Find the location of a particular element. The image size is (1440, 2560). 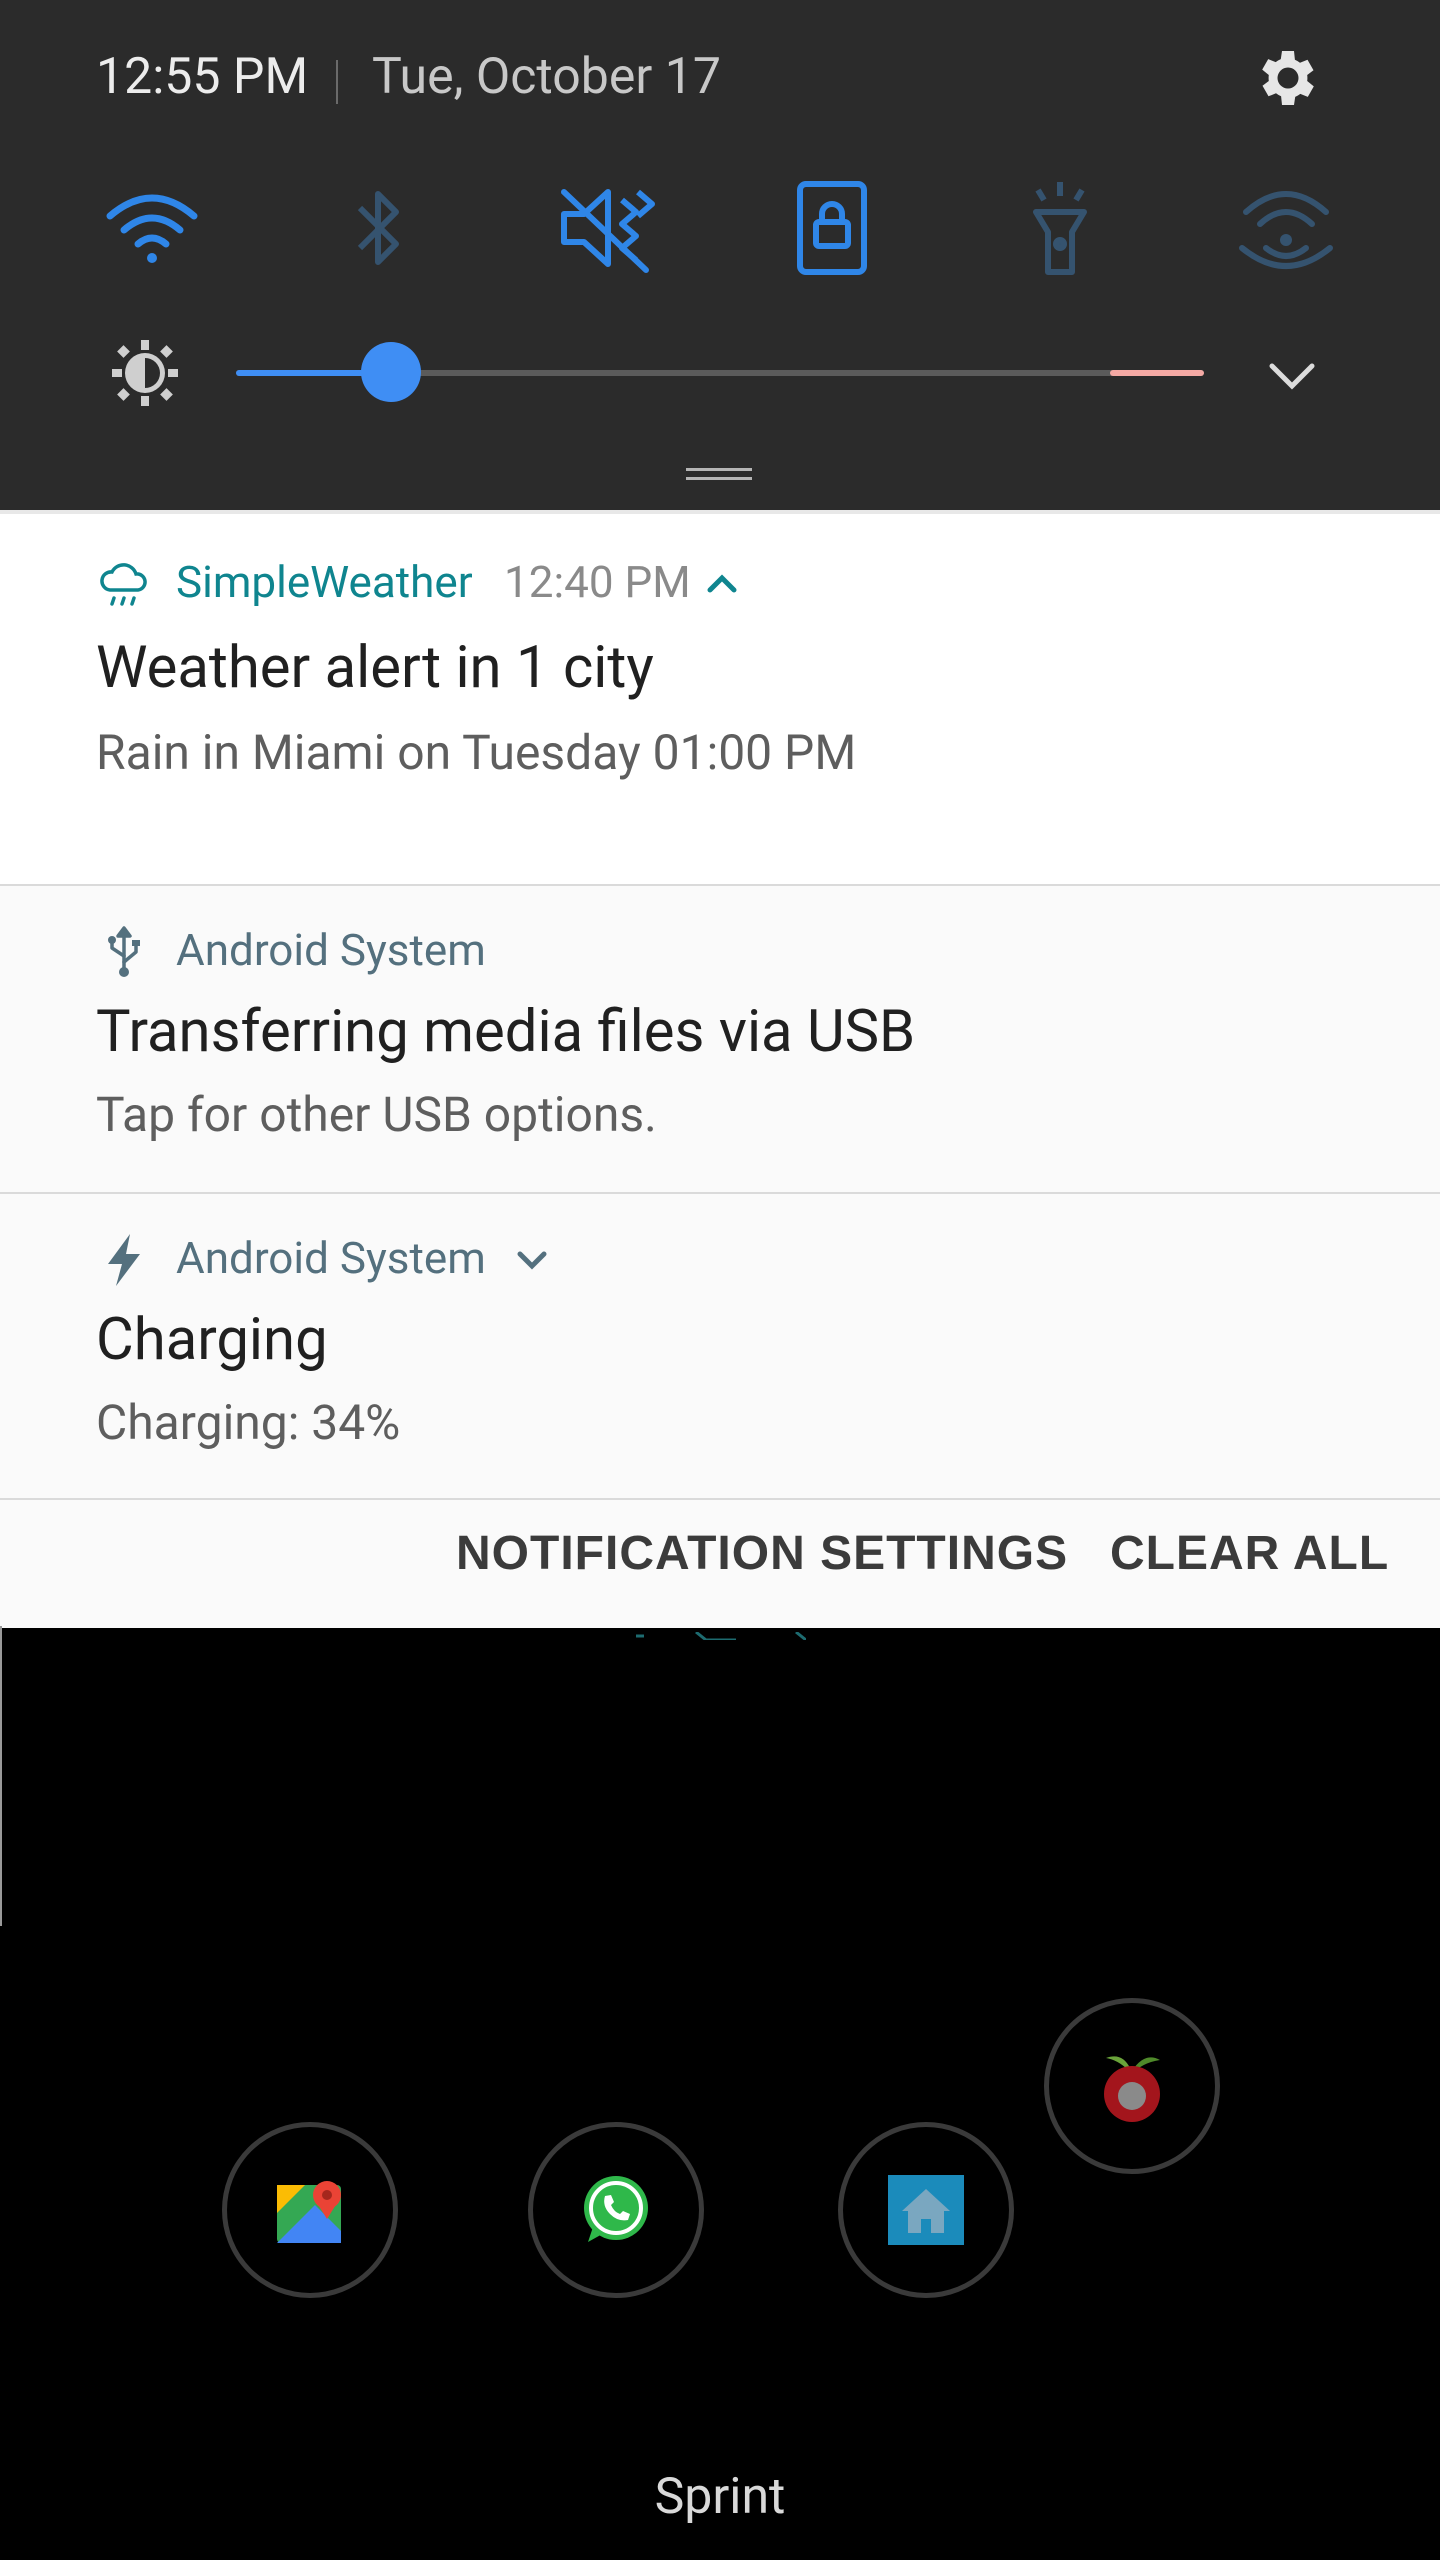

bluetooth-icon is located at coordinates (378, 228).